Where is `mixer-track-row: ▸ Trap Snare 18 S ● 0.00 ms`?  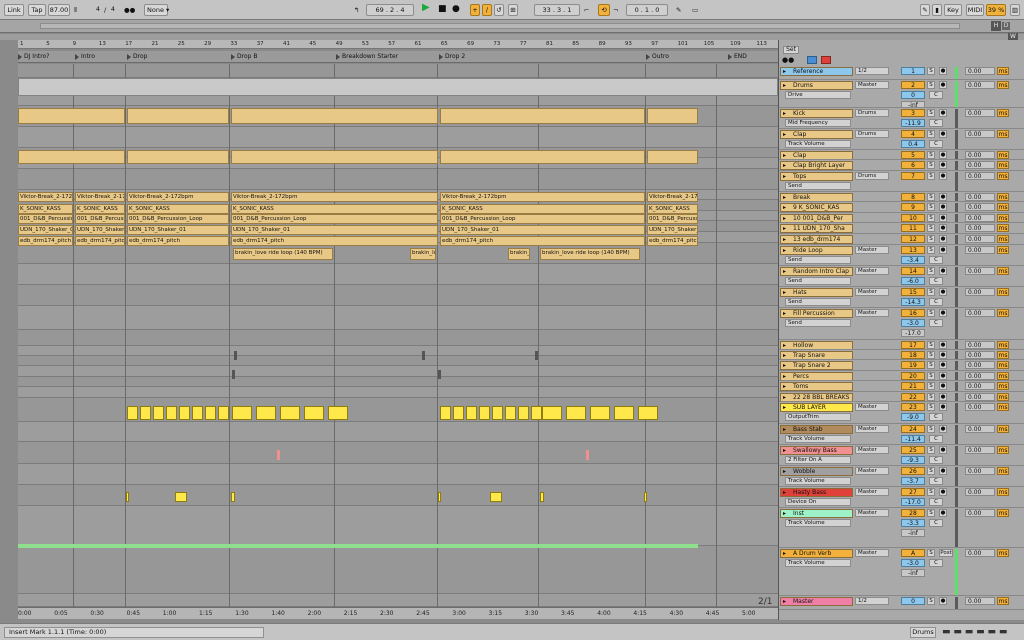
mixer-track-row: ▸ Trap Snare 18 S ● 0.00 ms is located at coordinates (901, 355).